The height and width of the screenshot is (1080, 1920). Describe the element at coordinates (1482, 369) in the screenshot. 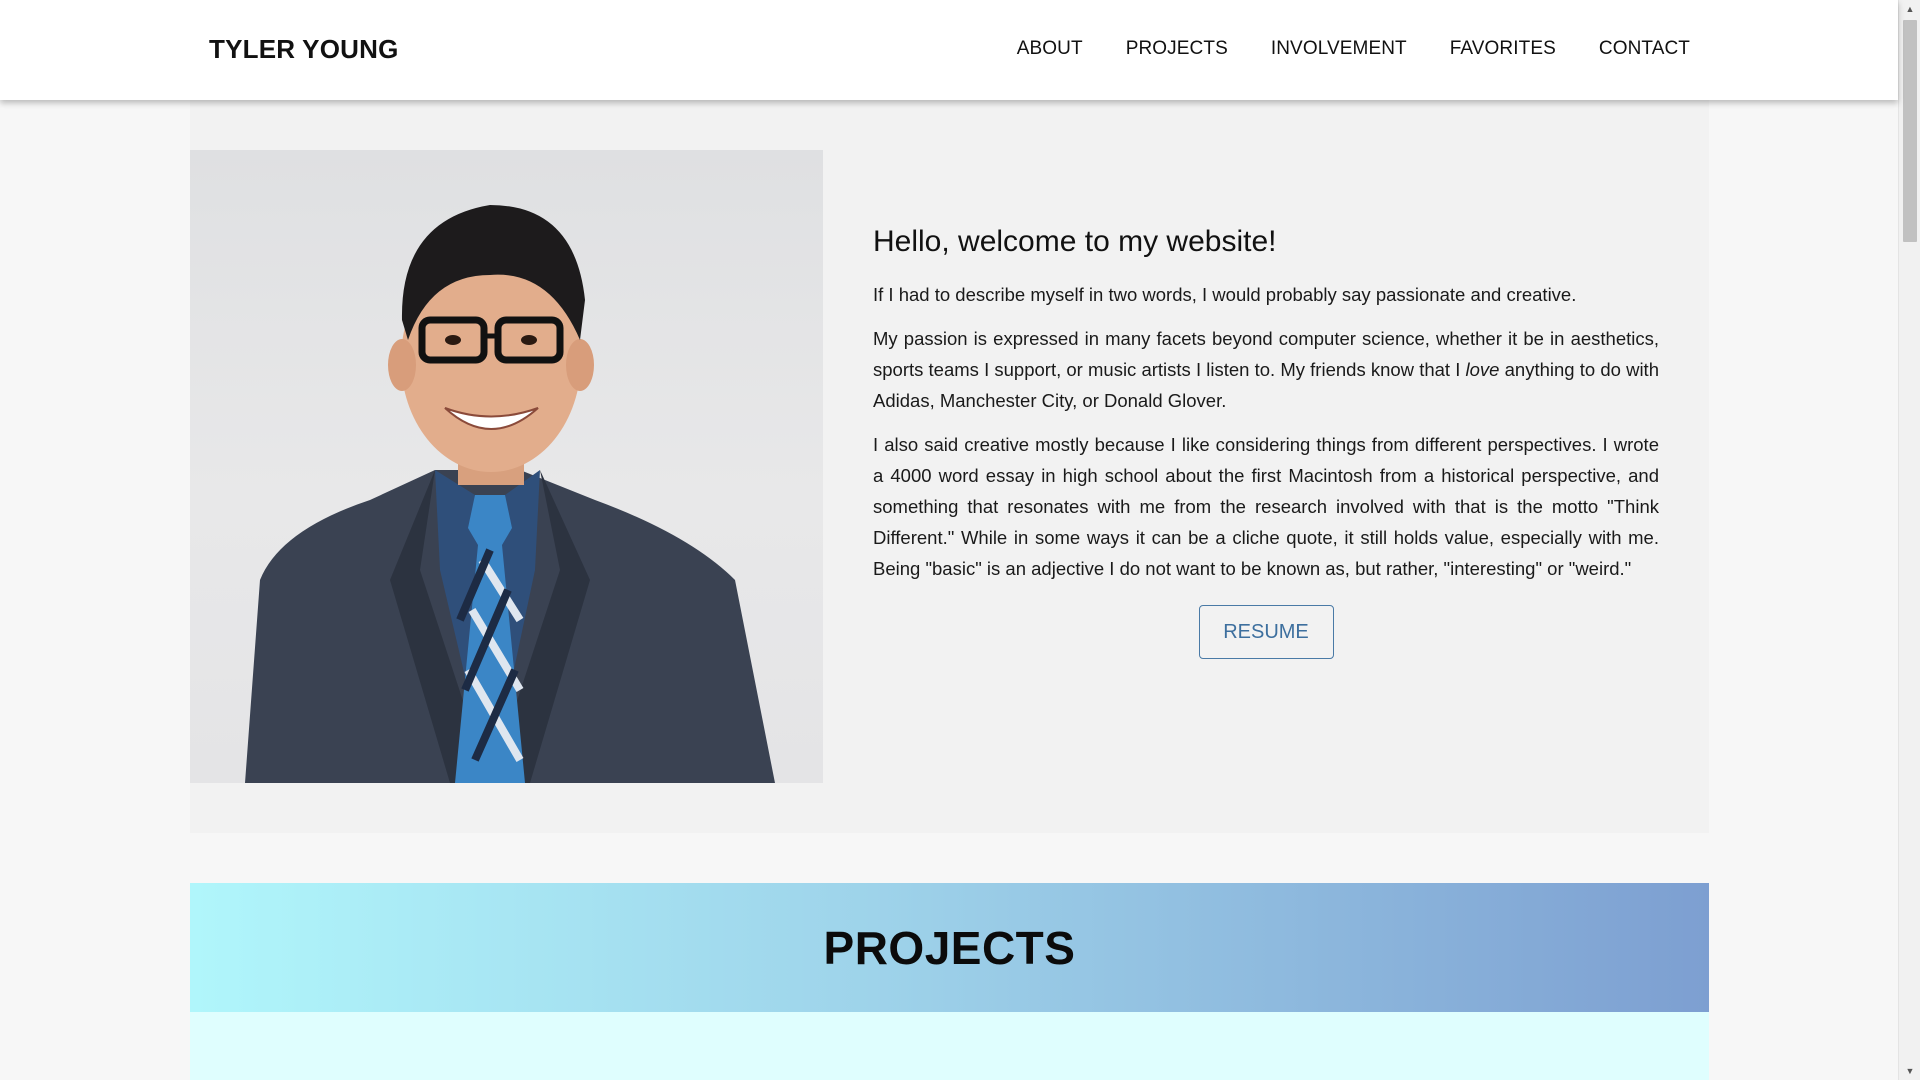

I see `emphasis-love: love` at that location.